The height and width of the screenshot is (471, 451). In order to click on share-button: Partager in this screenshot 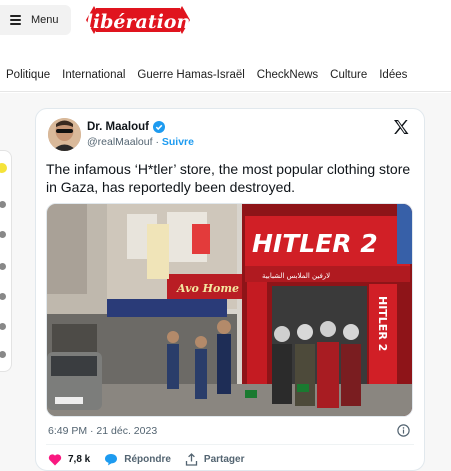, I will do `click(215, 459)`.